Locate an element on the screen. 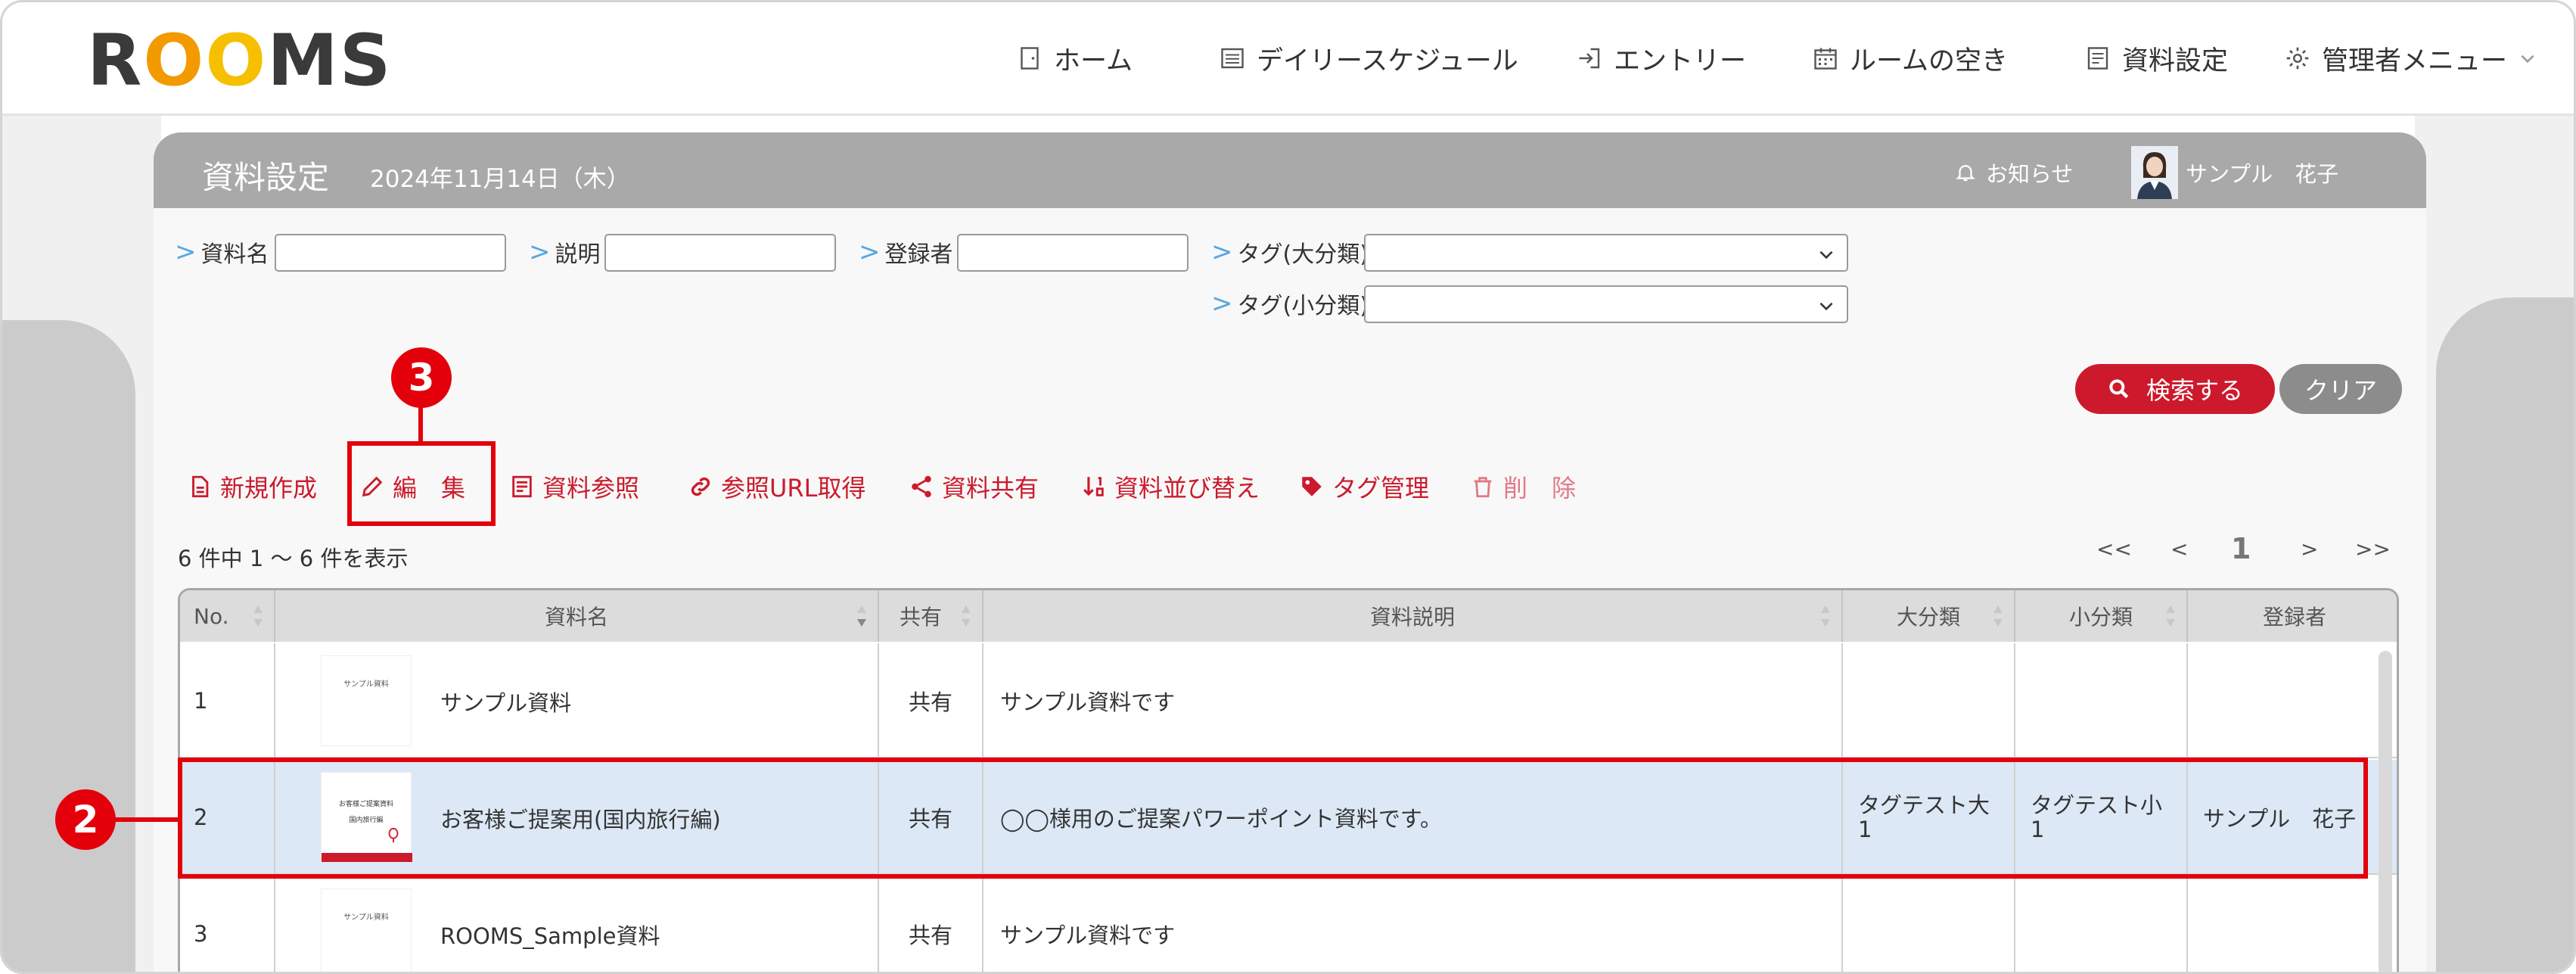 The image size is (2576, 974). sort-icon is located at coordinates (1093, 486).